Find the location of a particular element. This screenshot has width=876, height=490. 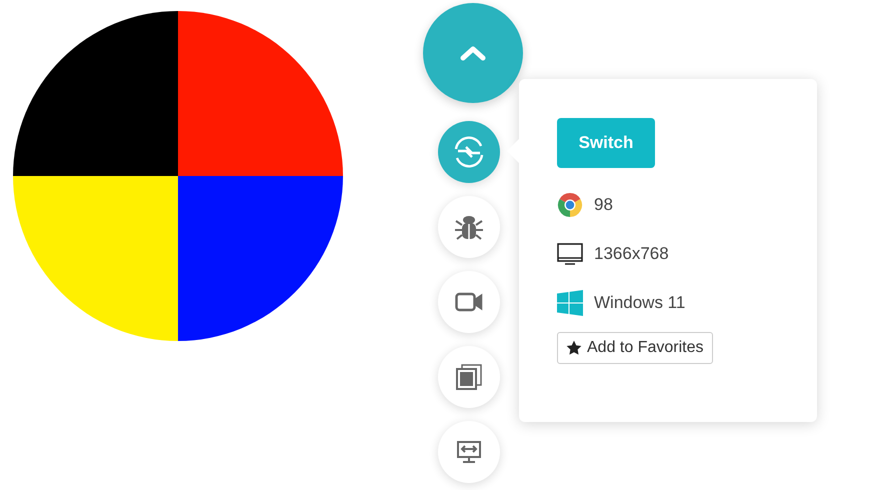

chevron-up-icon is located at coordinates (473, 53).